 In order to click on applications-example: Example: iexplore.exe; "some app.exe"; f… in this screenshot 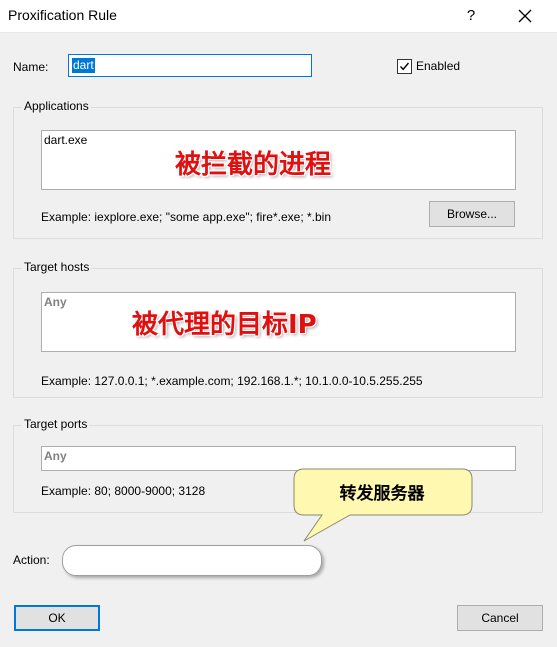, I will do `click(186, 217)`.